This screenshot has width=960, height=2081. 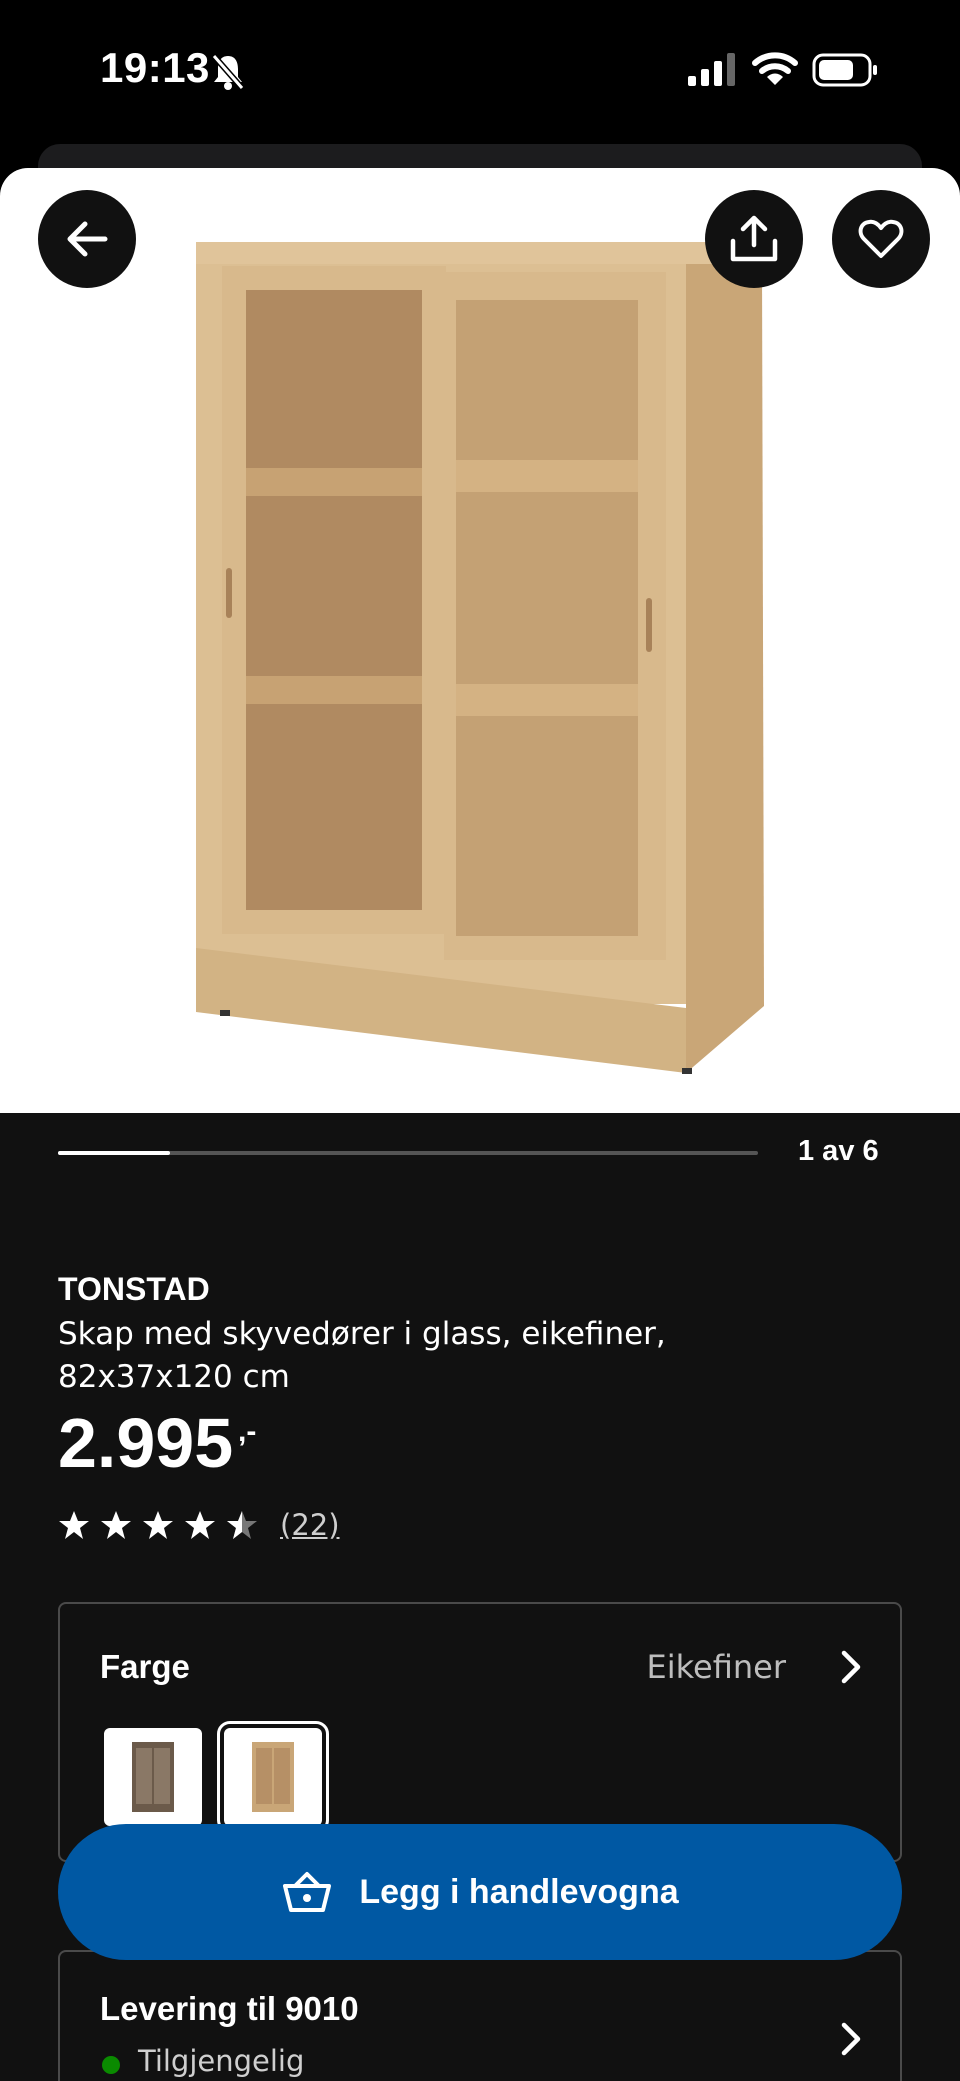 What do you see at coordinates (155, 67) in the screenshot?
I see `status-time: 19:13` at bounding box center [155, 67].